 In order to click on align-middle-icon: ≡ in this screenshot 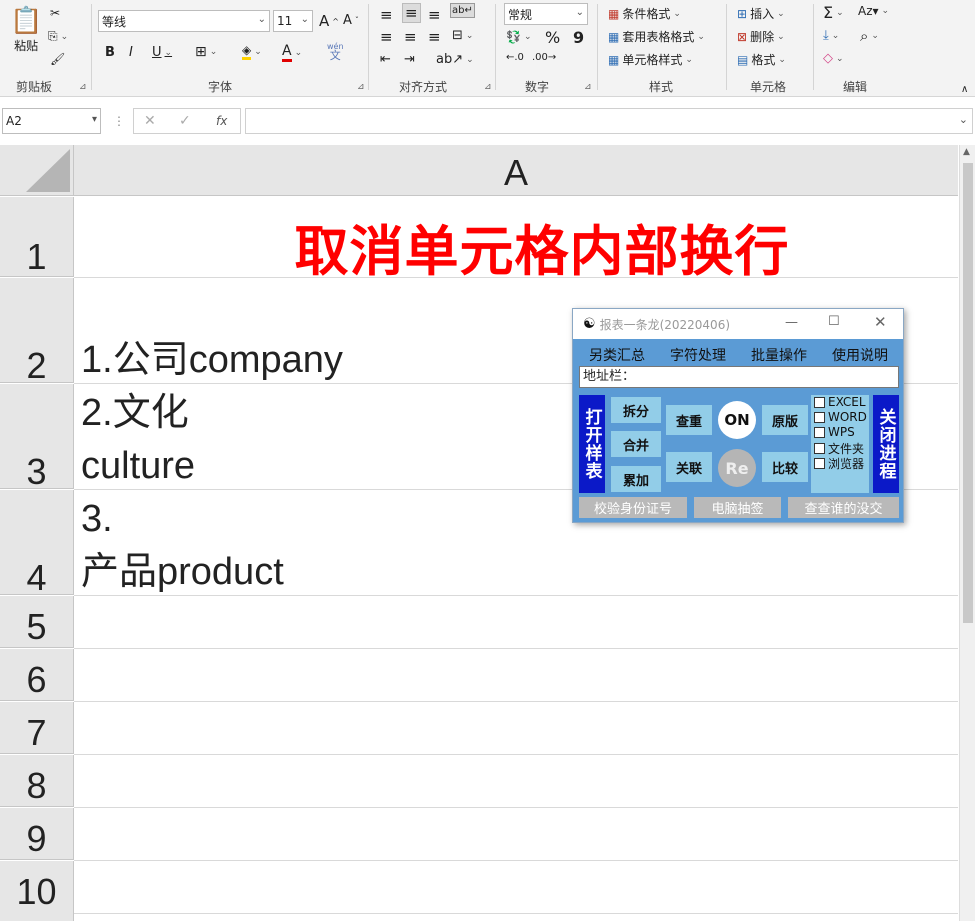, I will do `click(411, 13)`.